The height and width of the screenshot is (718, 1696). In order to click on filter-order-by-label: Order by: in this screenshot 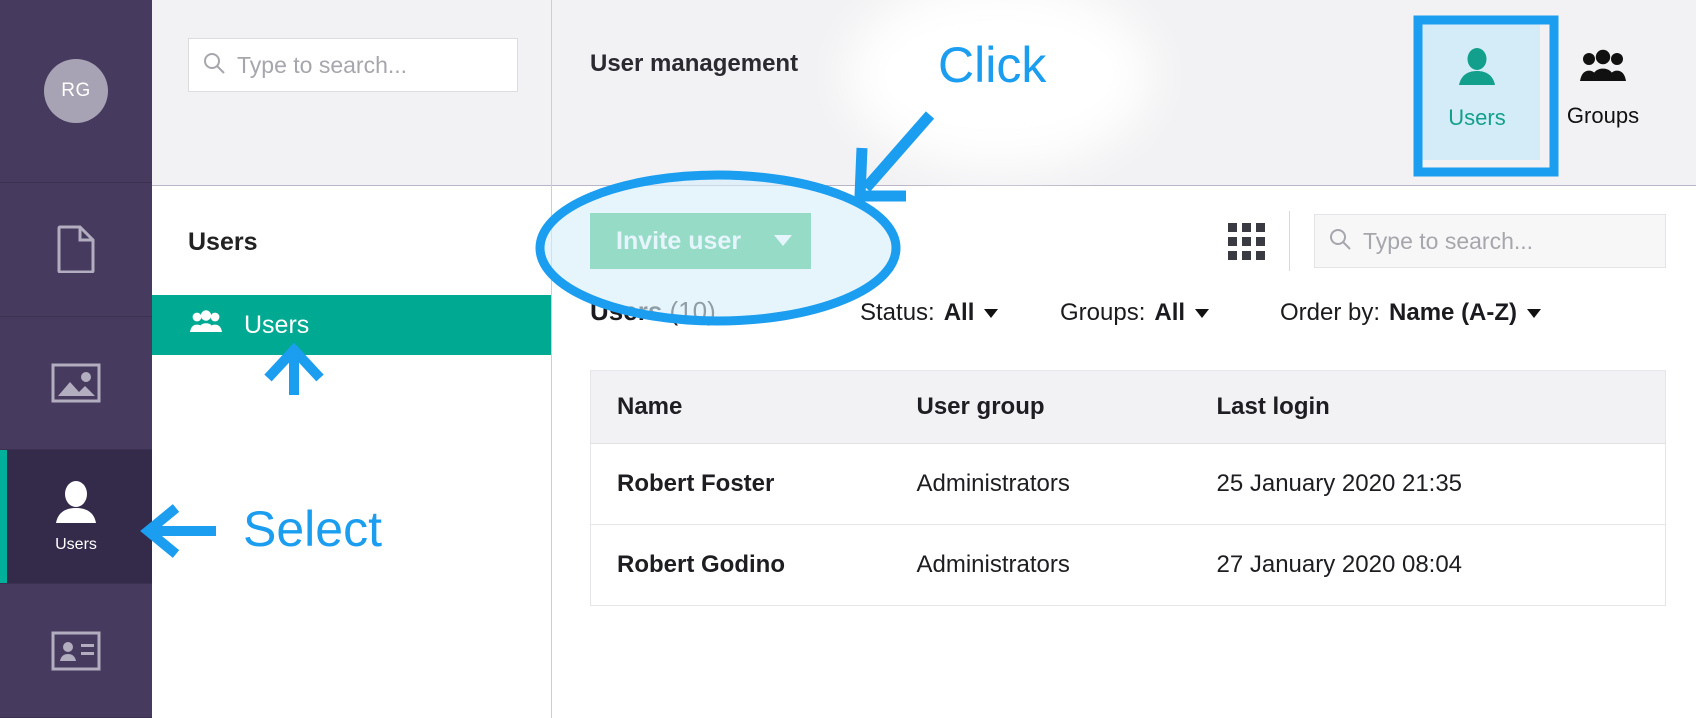, I will do `click(1330, 312)`.